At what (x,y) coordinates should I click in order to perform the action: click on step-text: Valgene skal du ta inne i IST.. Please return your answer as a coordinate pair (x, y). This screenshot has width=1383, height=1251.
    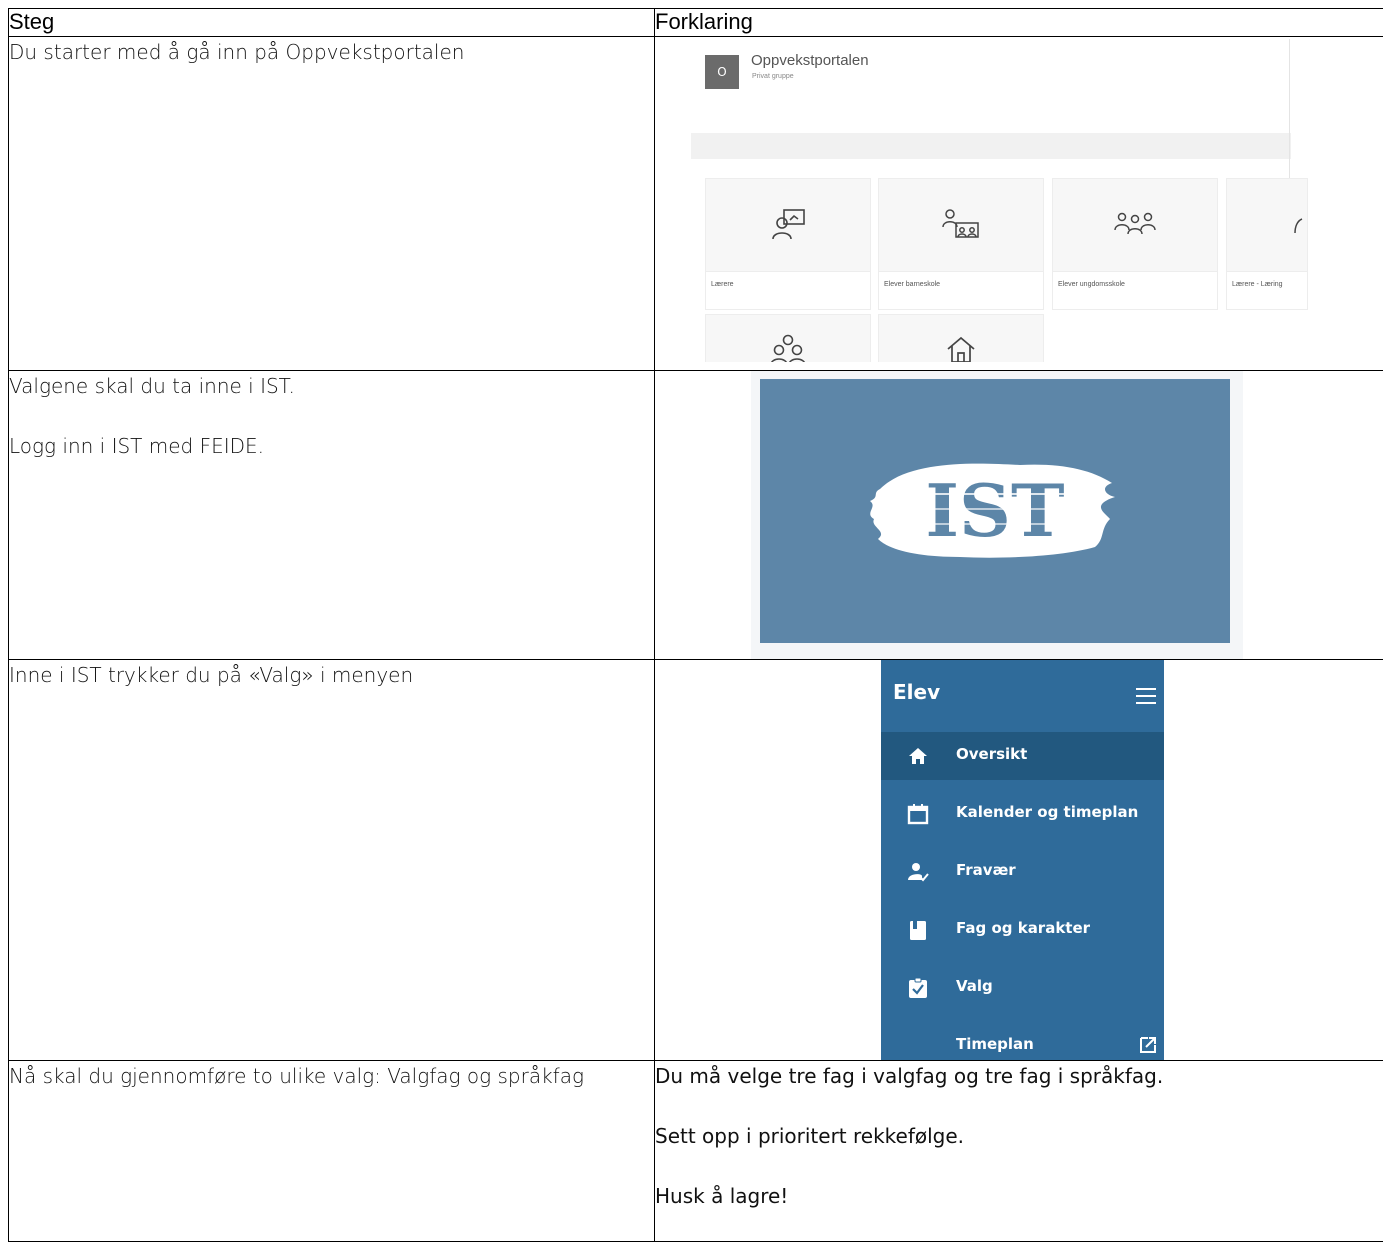
    Looking at the image, I should click on (152, 386).